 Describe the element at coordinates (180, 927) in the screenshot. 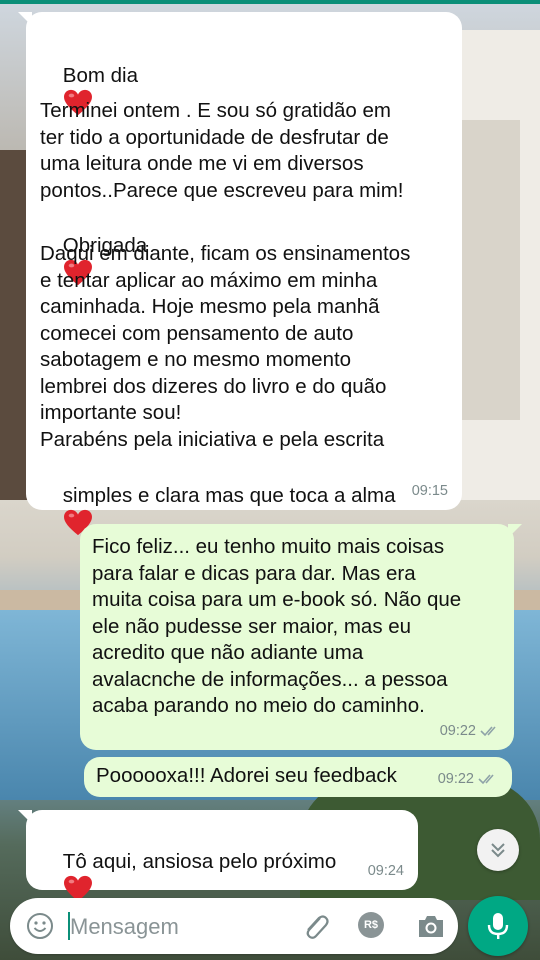

I see `message-input` at that location.